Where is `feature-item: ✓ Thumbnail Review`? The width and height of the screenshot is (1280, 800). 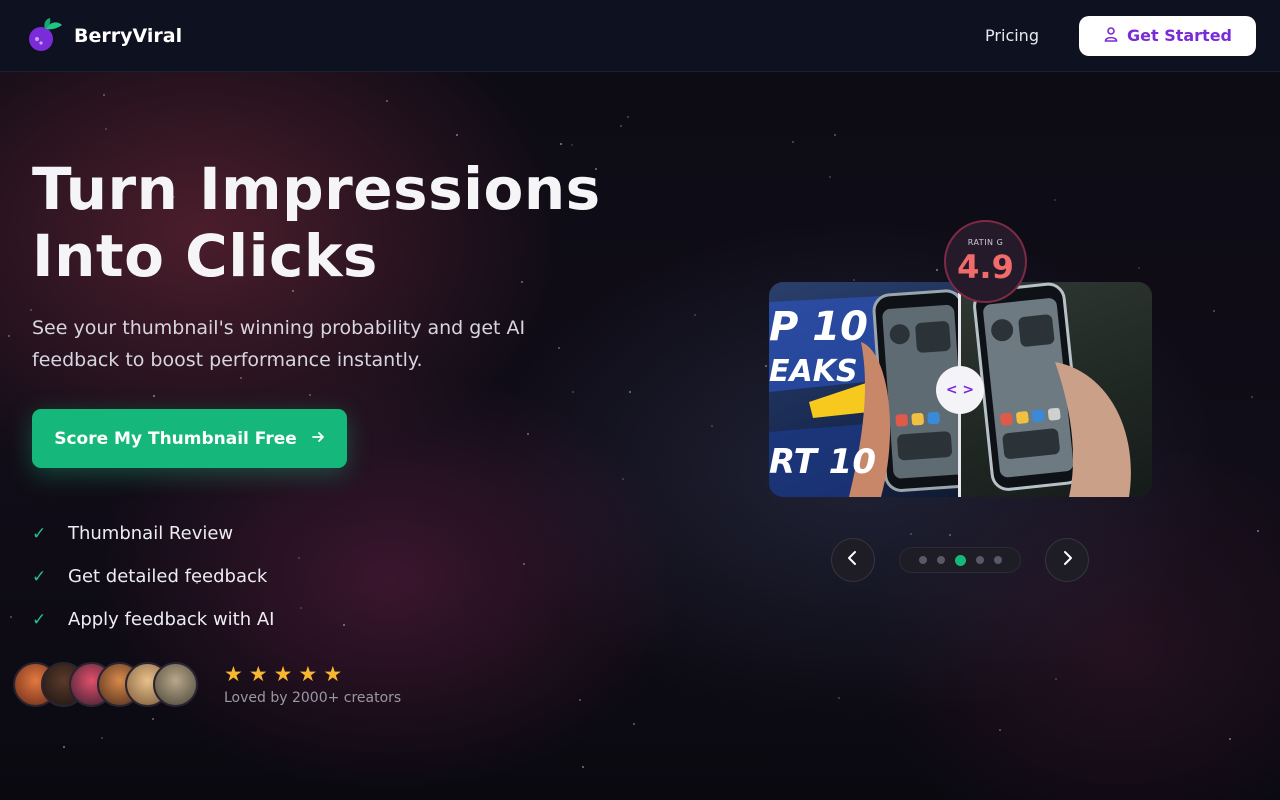 feature-item: ✓ Thumbnail Review is located at coordinates (153, 533).